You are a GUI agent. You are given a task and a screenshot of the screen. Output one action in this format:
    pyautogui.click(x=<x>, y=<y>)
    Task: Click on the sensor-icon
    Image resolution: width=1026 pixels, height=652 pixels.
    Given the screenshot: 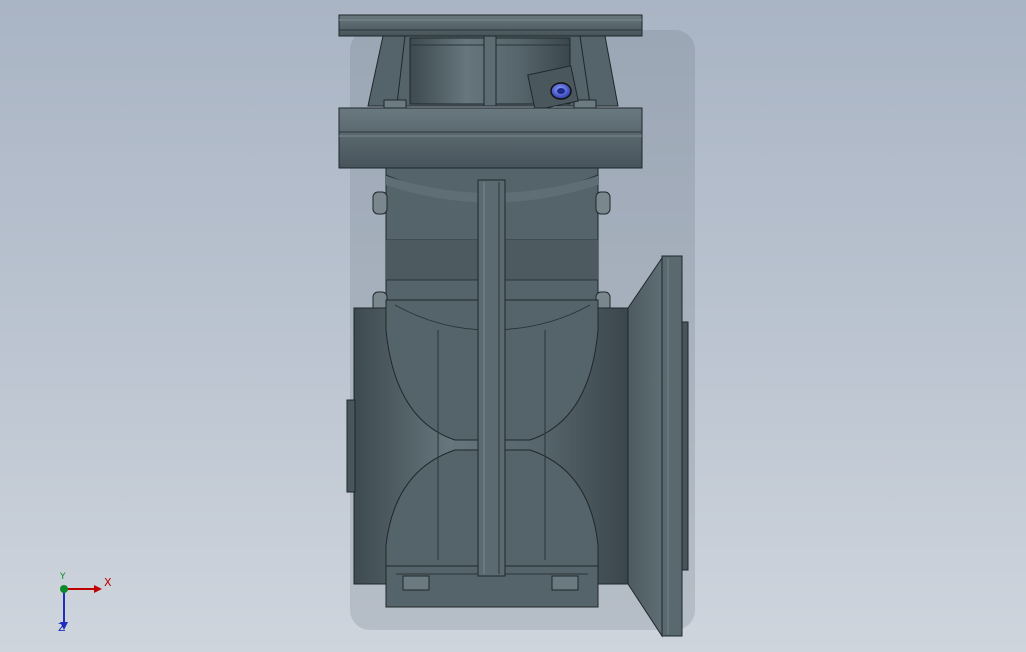 What is the action you would take?
    pyautogui.click(x=561, y=91)
    